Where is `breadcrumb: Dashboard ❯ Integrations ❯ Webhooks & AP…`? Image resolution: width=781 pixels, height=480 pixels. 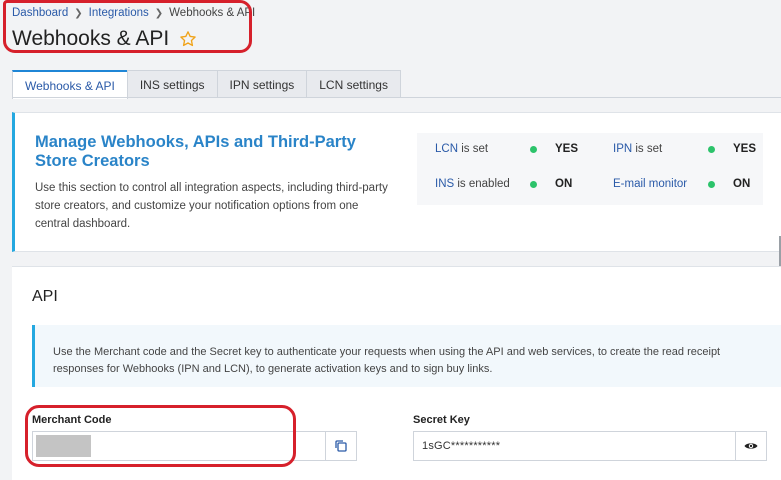
breadcrumb: Dashboard ❯ Integrations ❯ Webhooks & AP… is located at coordinates (133, 13).